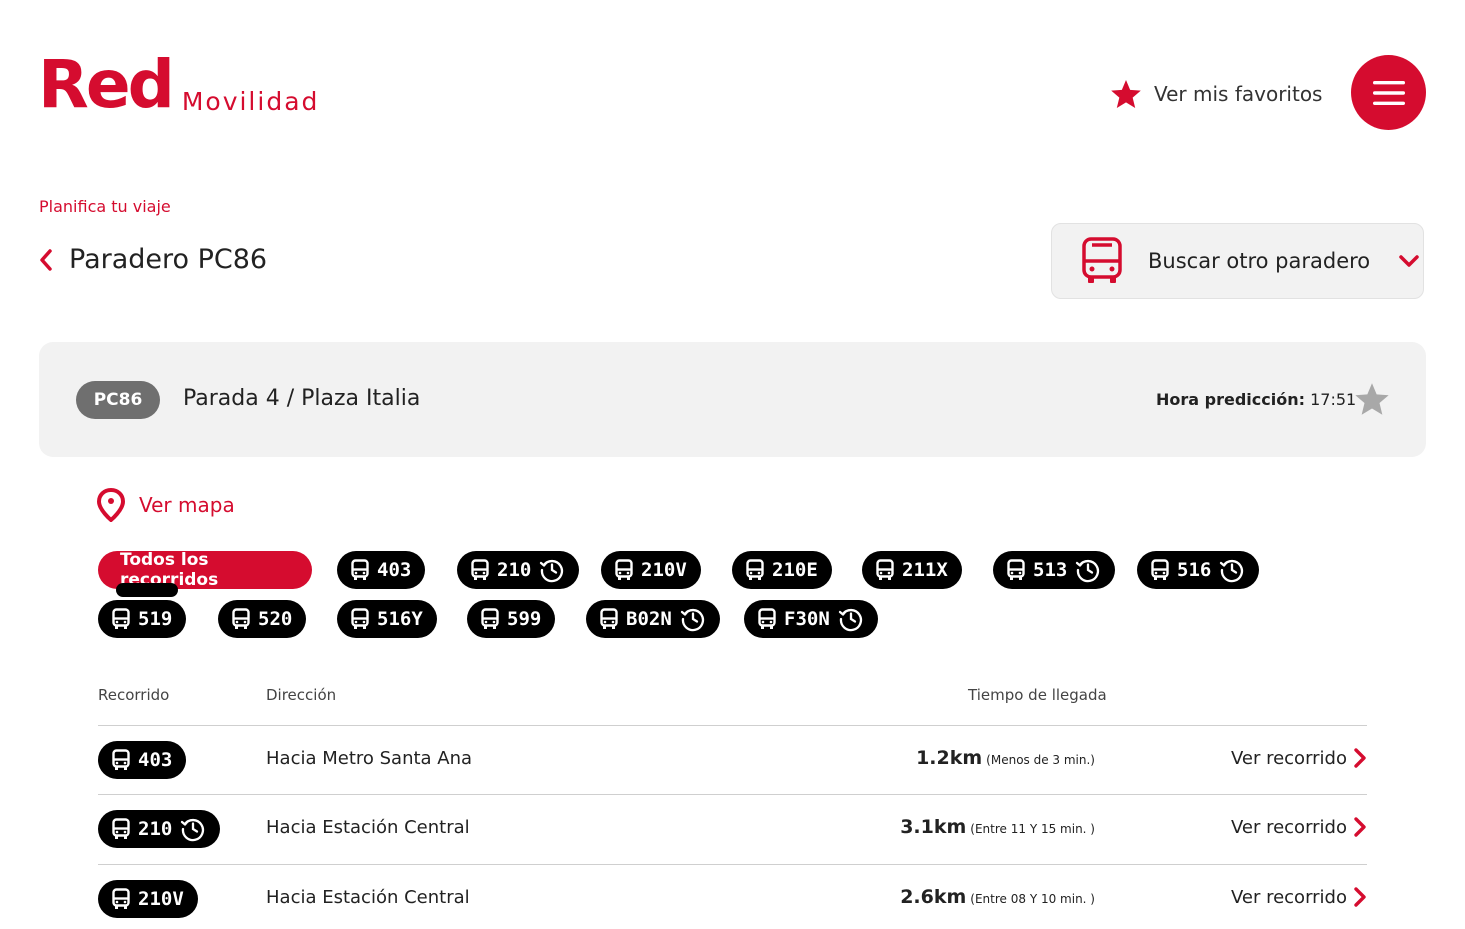  I want to click on stop-code-badge: PC86, so click(118, 400).